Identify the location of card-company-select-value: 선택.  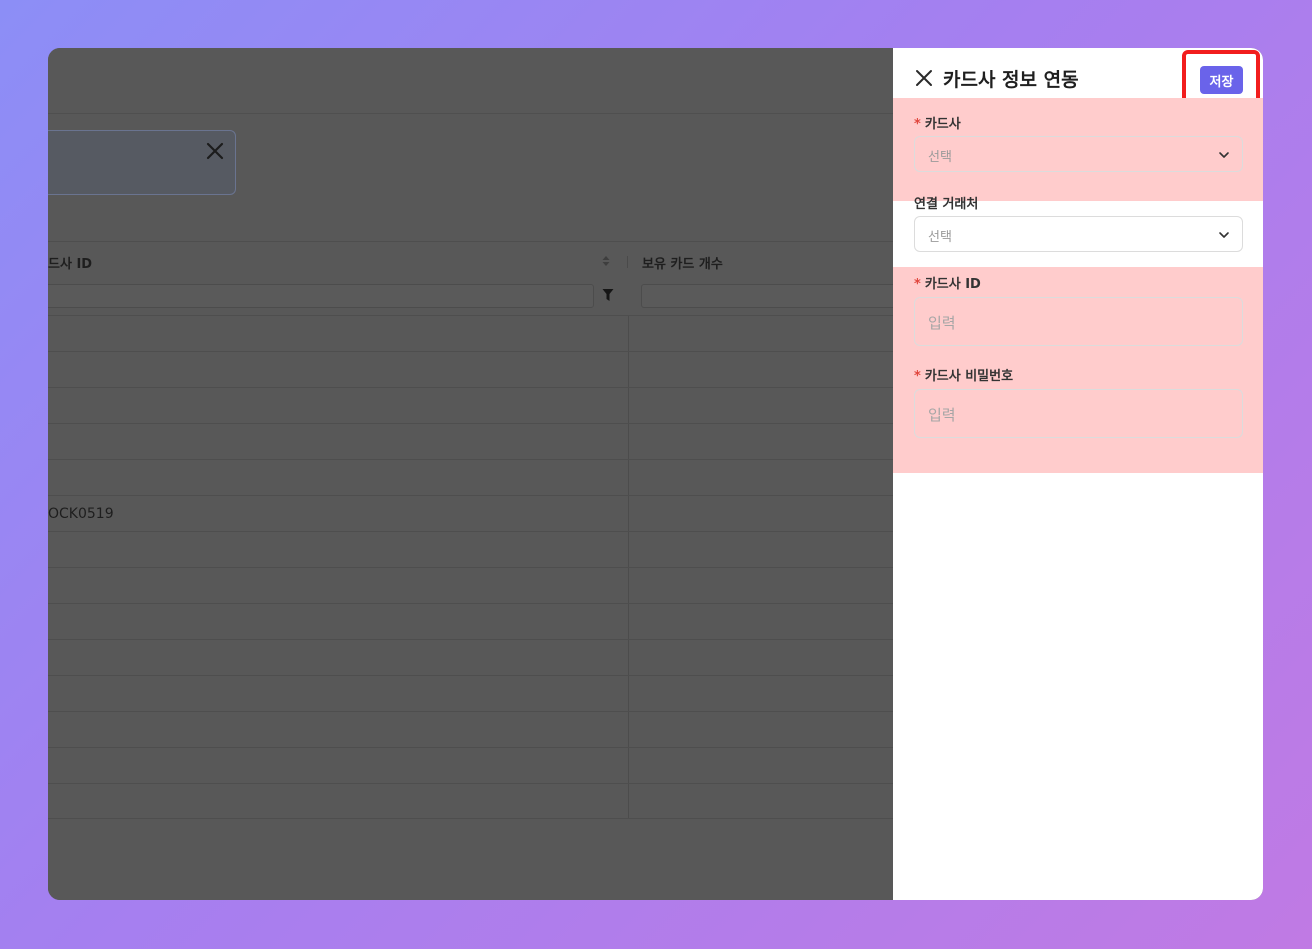
(940, 157).